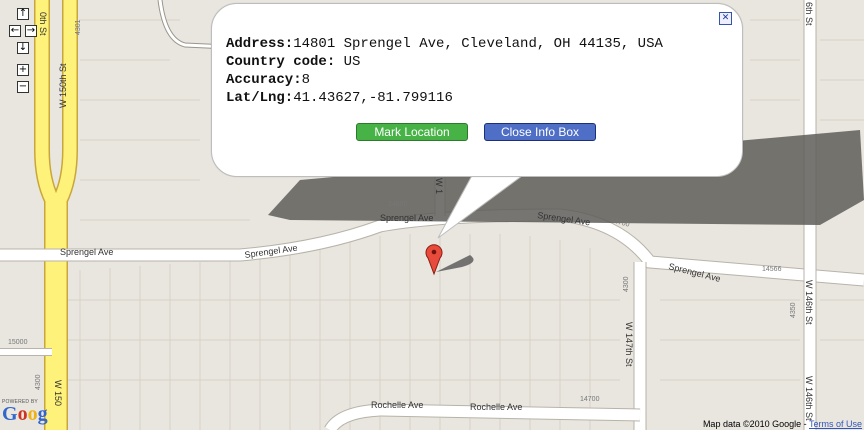 The height and width of the screenshot is (430, 864). I want to click on close-info-box-button: Close Info Box, so click(540, 132).